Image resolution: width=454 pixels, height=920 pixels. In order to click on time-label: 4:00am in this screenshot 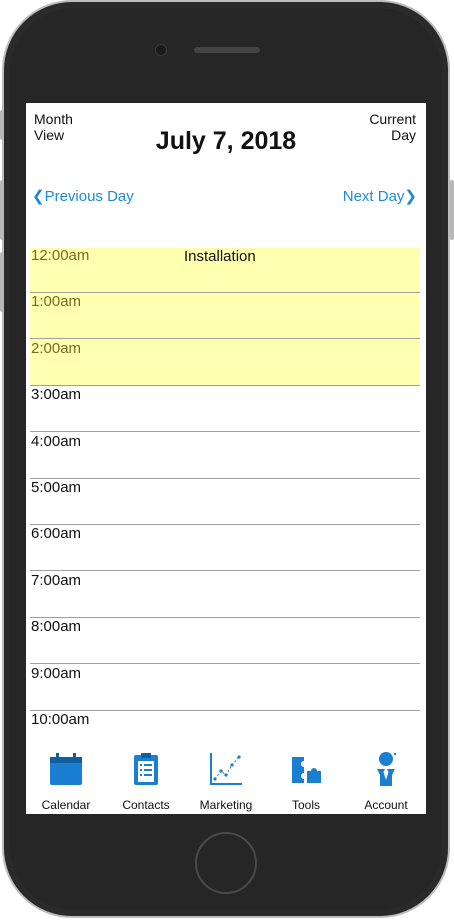, I will do `click(56, 441)`.